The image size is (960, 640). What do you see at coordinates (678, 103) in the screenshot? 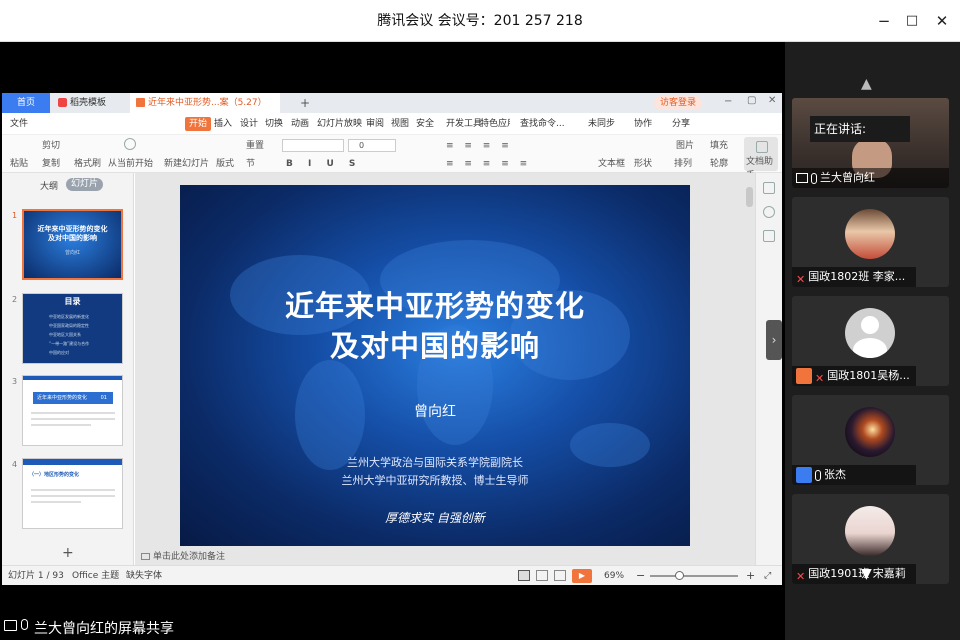
I see `guest-login-button: 访客登录` at bounding box center [678, 103].